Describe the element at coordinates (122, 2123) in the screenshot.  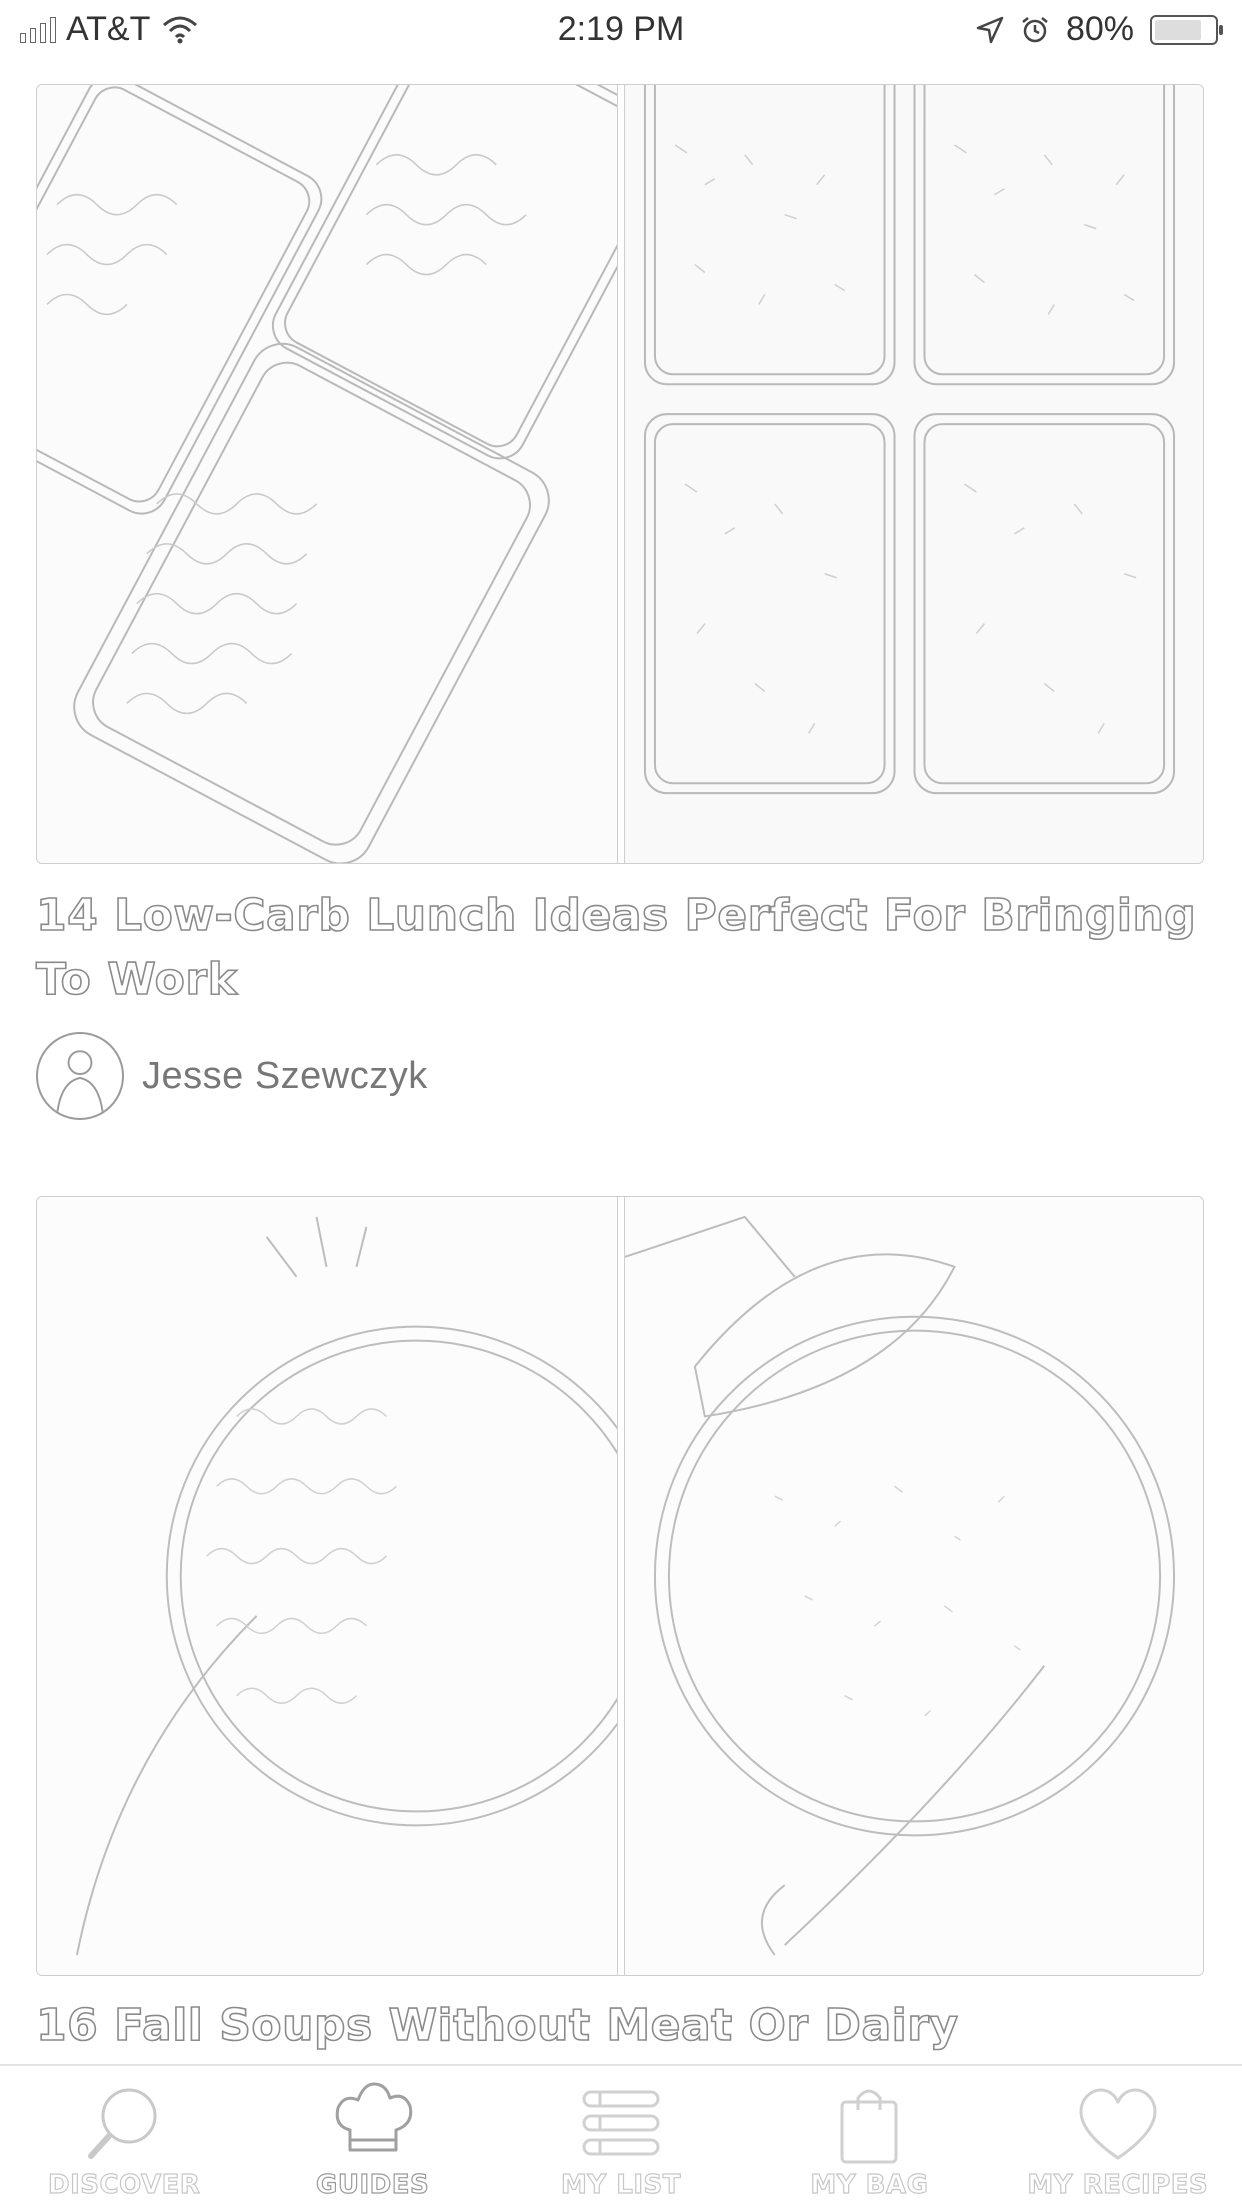
I see `search-icon` at that location.